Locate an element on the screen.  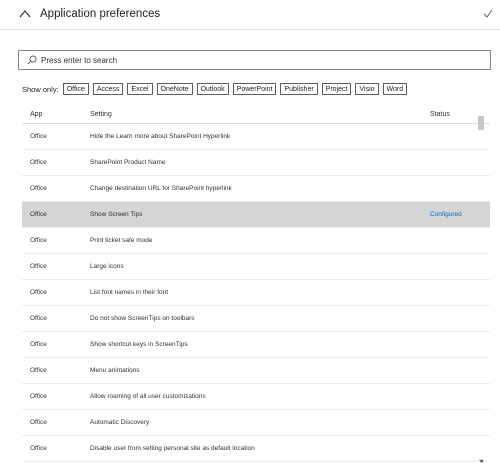
cell-setting: Show Screen Tips is located at coordinates (116, 214).